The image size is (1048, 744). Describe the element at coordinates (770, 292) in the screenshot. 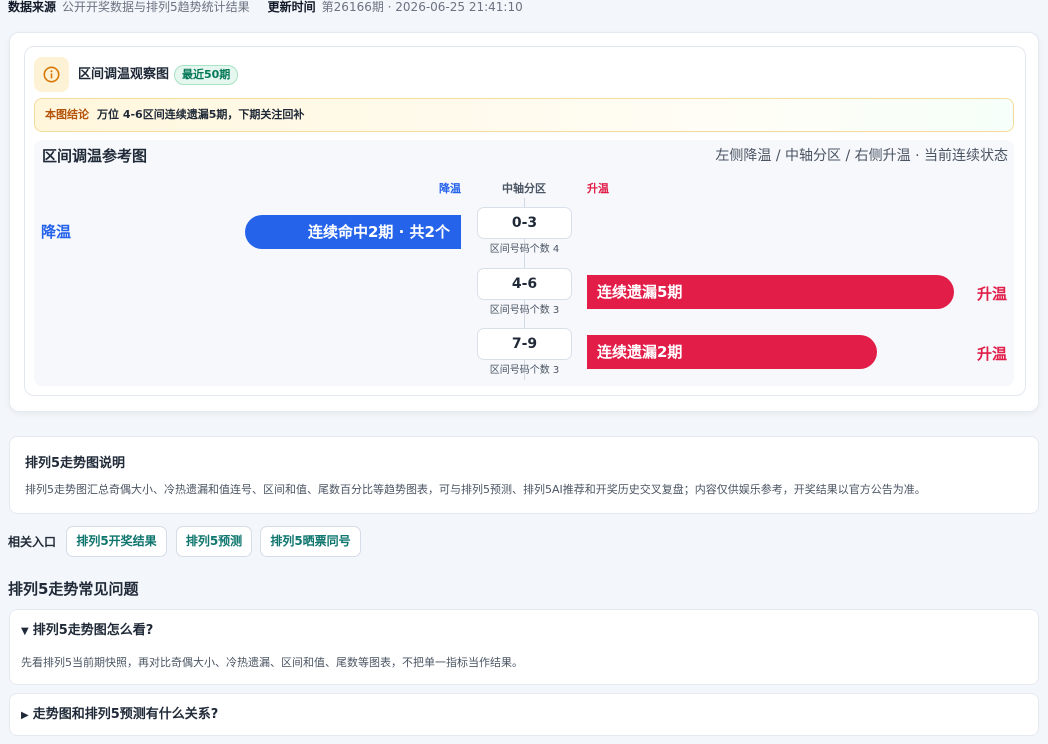

I see `bar-warm-4-6: 连续遗漏5期` at that location.